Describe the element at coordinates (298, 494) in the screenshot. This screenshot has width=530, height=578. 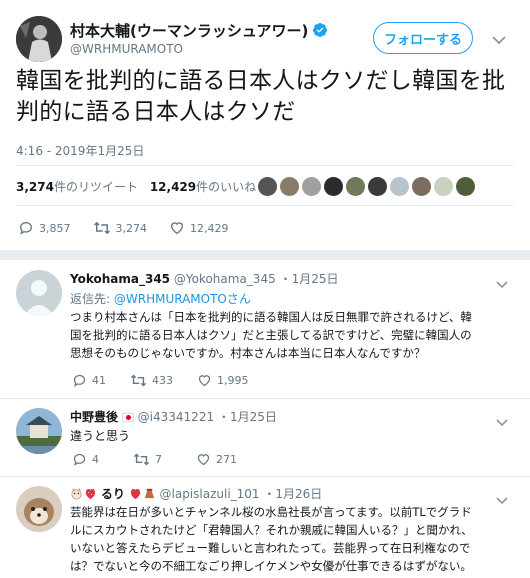
I see `reply-date: 1月26日` at that location.